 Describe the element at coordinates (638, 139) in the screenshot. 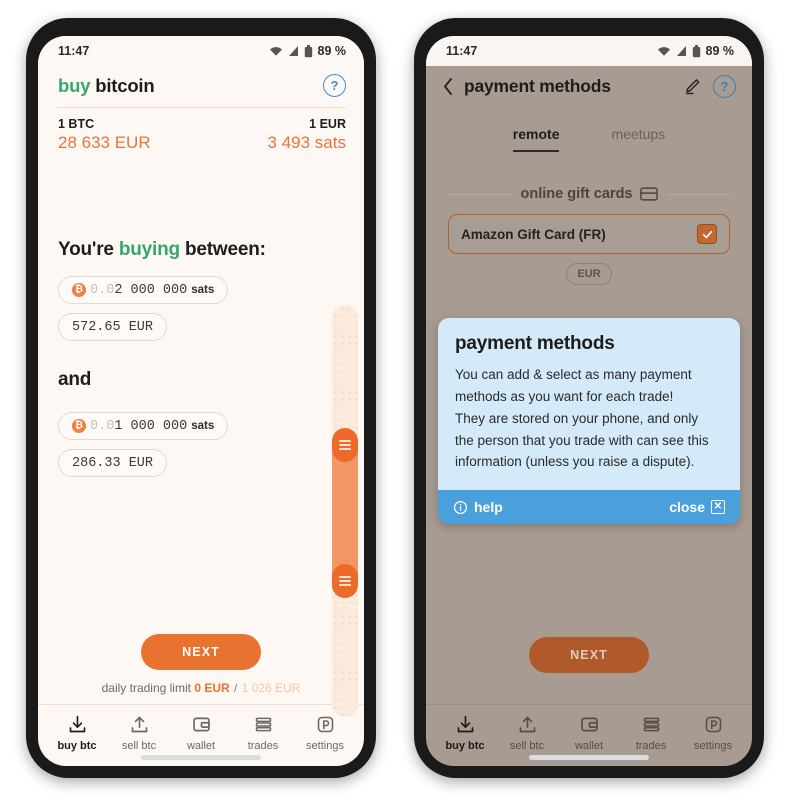

I see `tab-meetups: meetups` at that location.